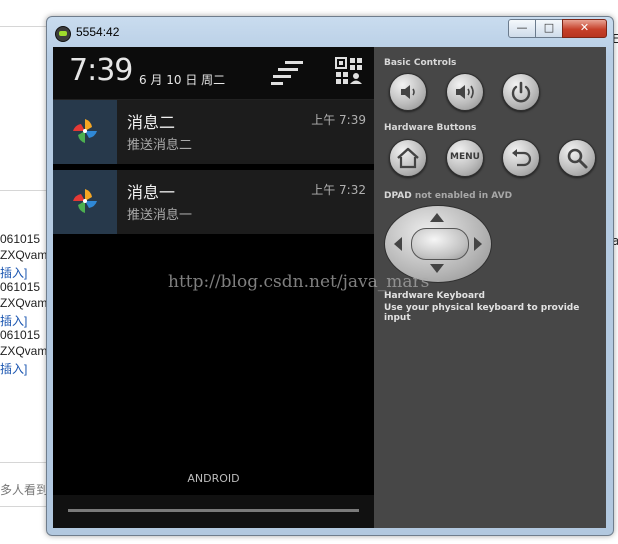  I want to click on menu-button-label: MENU, so click(465, 157).